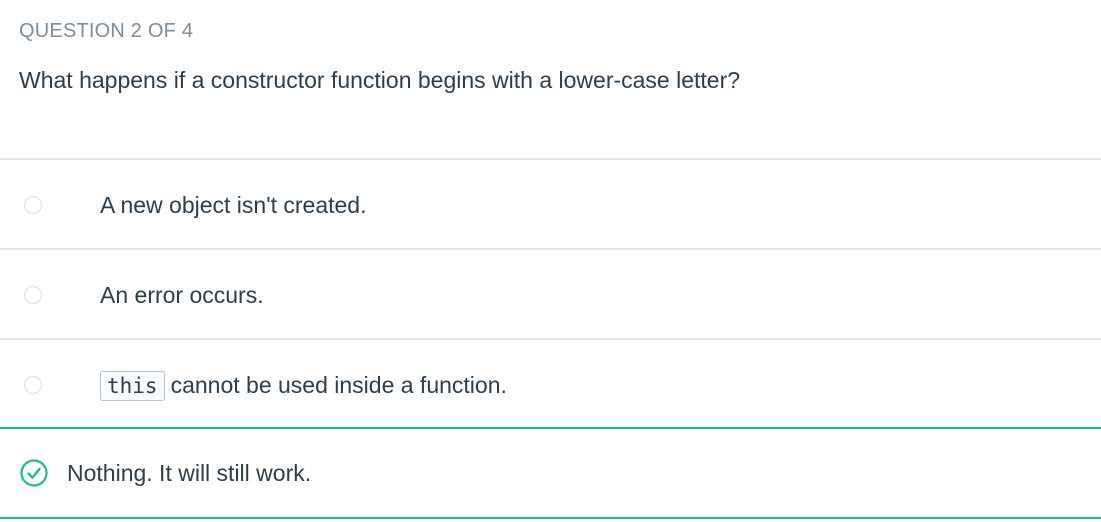  Describe the element at coordinates (34, 473) in the screenshot. I see `check-circle-icon` at that location.